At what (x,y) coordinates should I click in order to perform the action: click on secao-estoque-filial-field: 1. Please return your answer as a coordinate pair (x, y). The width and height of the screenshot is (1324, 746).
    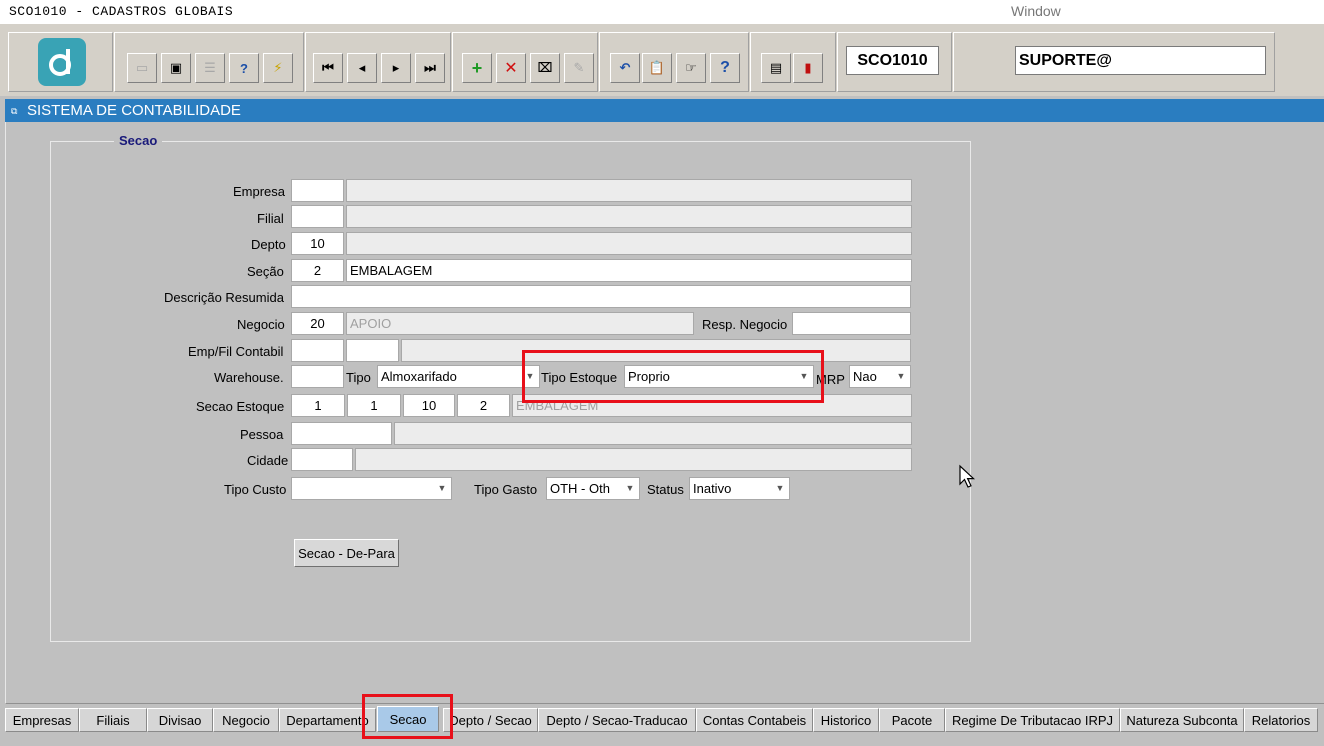
    Looking at the image, I should click on (374, 405).